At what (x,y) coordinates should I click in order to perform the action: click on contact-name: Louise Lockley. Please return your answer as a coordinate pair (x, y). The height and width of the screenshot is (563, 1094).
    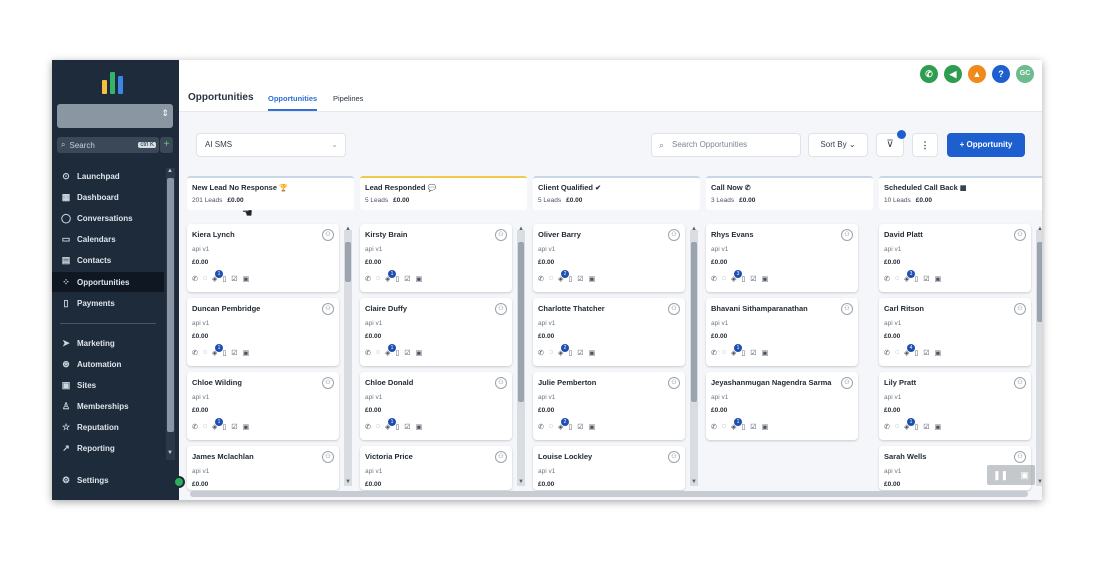
    Looking at the image, I should click on (565, 456).